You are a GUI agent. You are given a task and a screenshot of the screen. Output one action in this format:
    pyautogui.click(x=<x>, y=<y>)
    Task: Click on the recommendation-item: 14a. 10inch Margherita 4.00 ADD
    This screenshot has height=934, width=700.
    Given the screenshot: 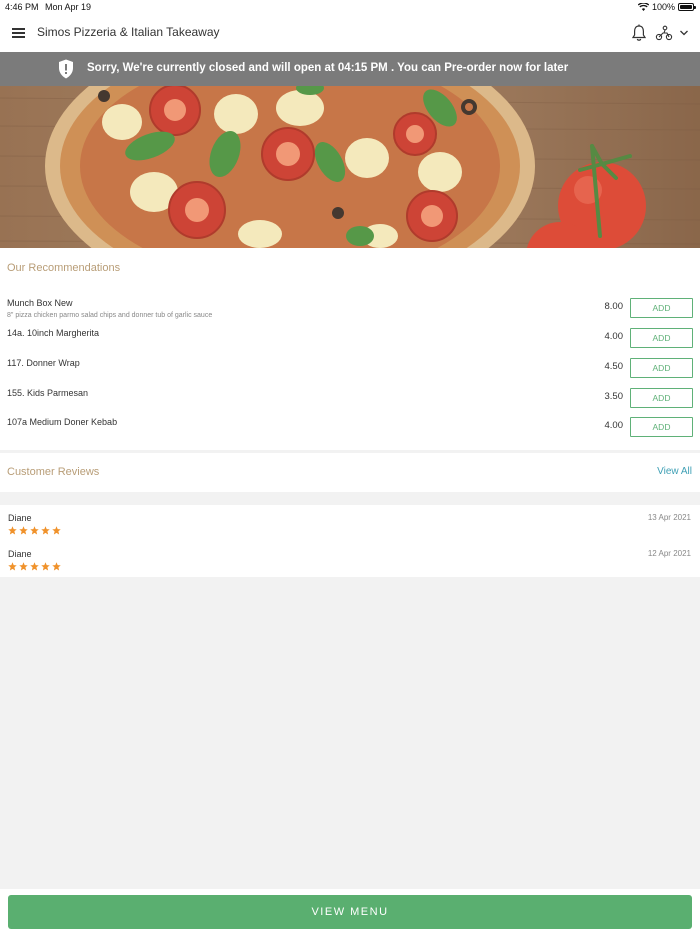 What is the action you would take?
    pyautogui.click(x=350, y=343)
    